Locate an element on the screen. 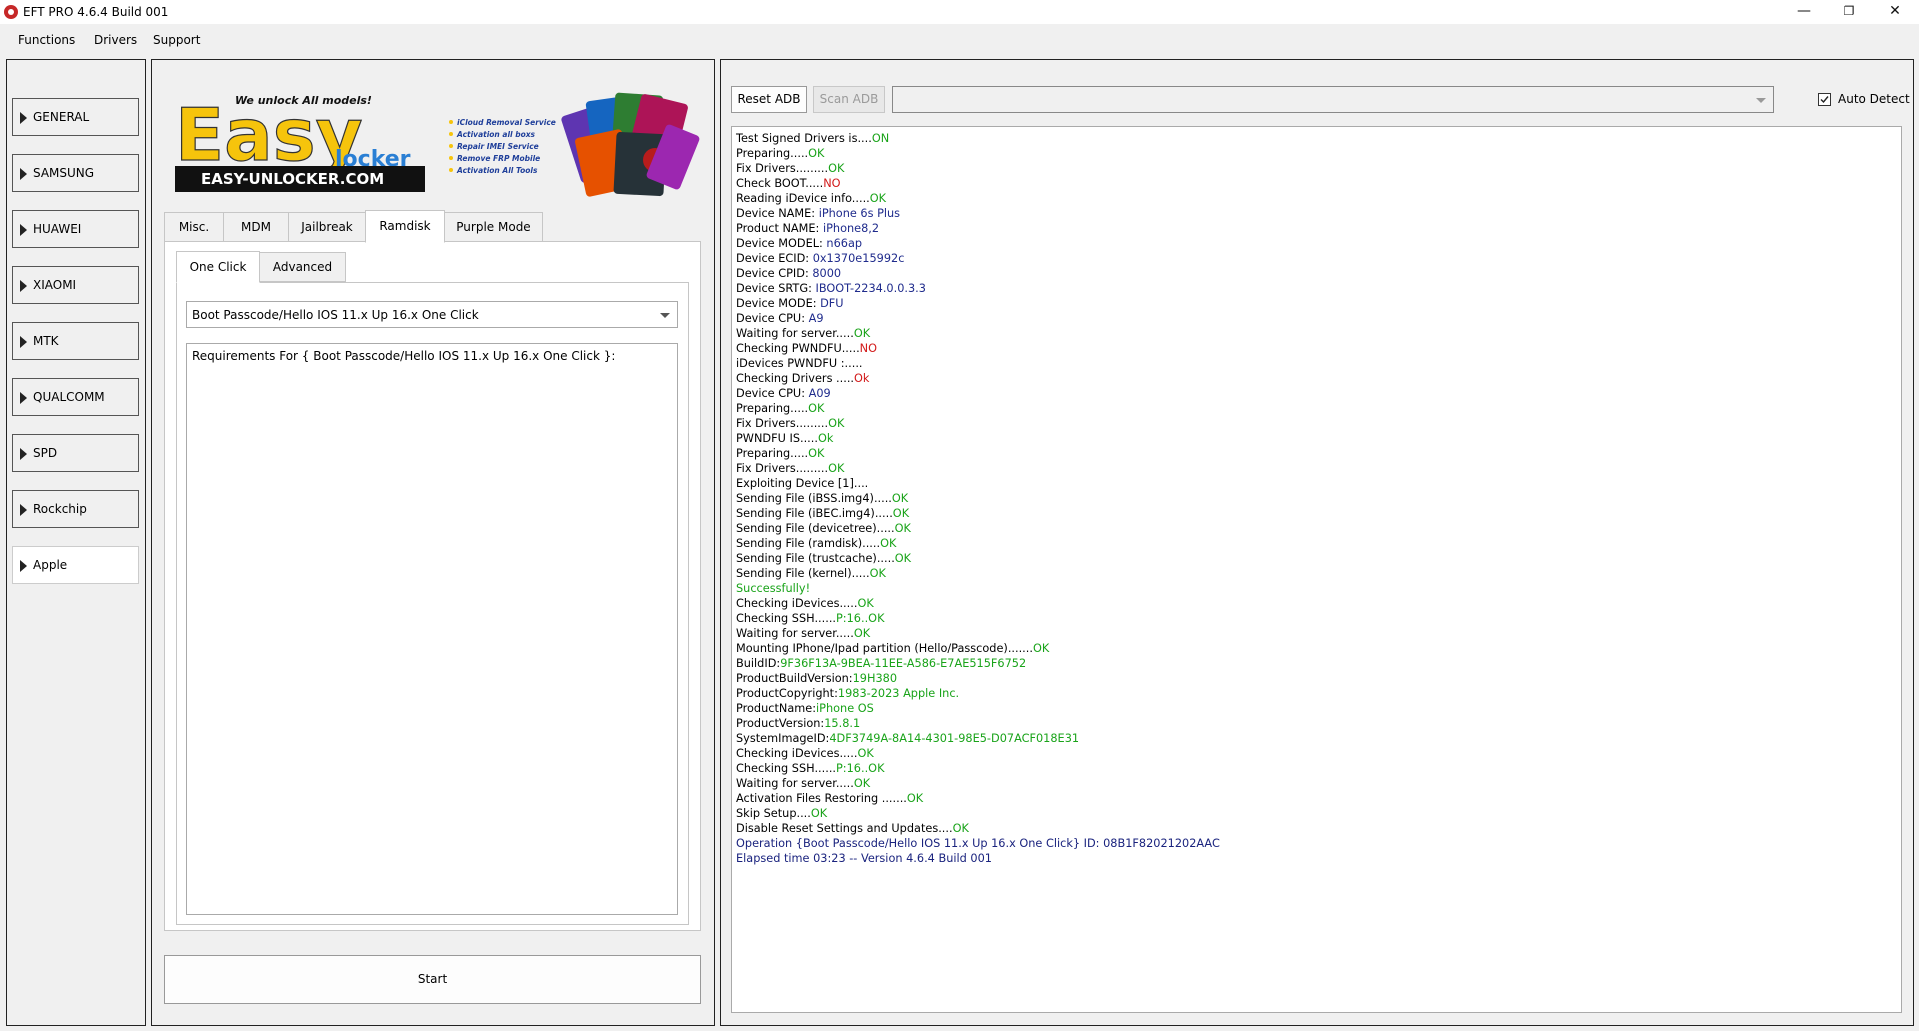 Image resolution: width=1919 pixels, height=1031 pixels. log-line-status: IBOOT-2234.0.0.3.3 is located at coordinates (870, 288).